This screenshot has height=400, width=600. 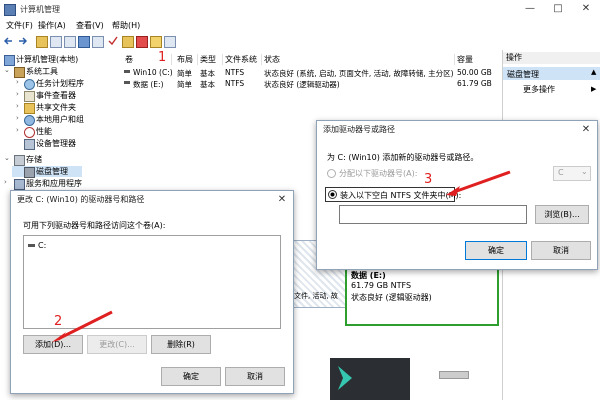 I want to click on column-header-filesystem: 文件系统, so click(x=243, y=59).